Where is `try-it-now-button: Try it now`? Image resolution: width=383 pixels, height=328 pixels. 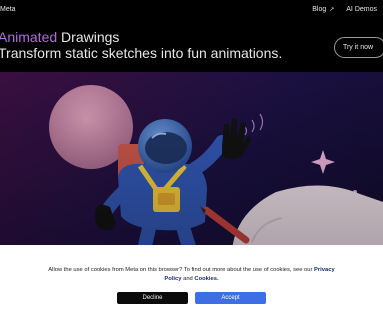 try-it-now-button: Try it now is located at coordinates (358, 47).